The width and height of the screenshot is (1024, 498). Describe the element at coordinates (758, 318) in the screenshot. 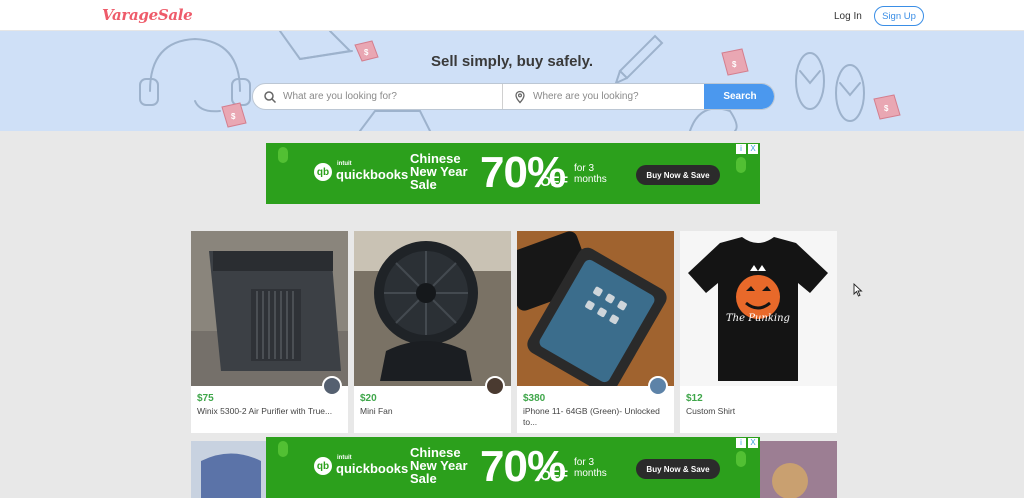

I see `shirt-print-text: The Punking` at that location.